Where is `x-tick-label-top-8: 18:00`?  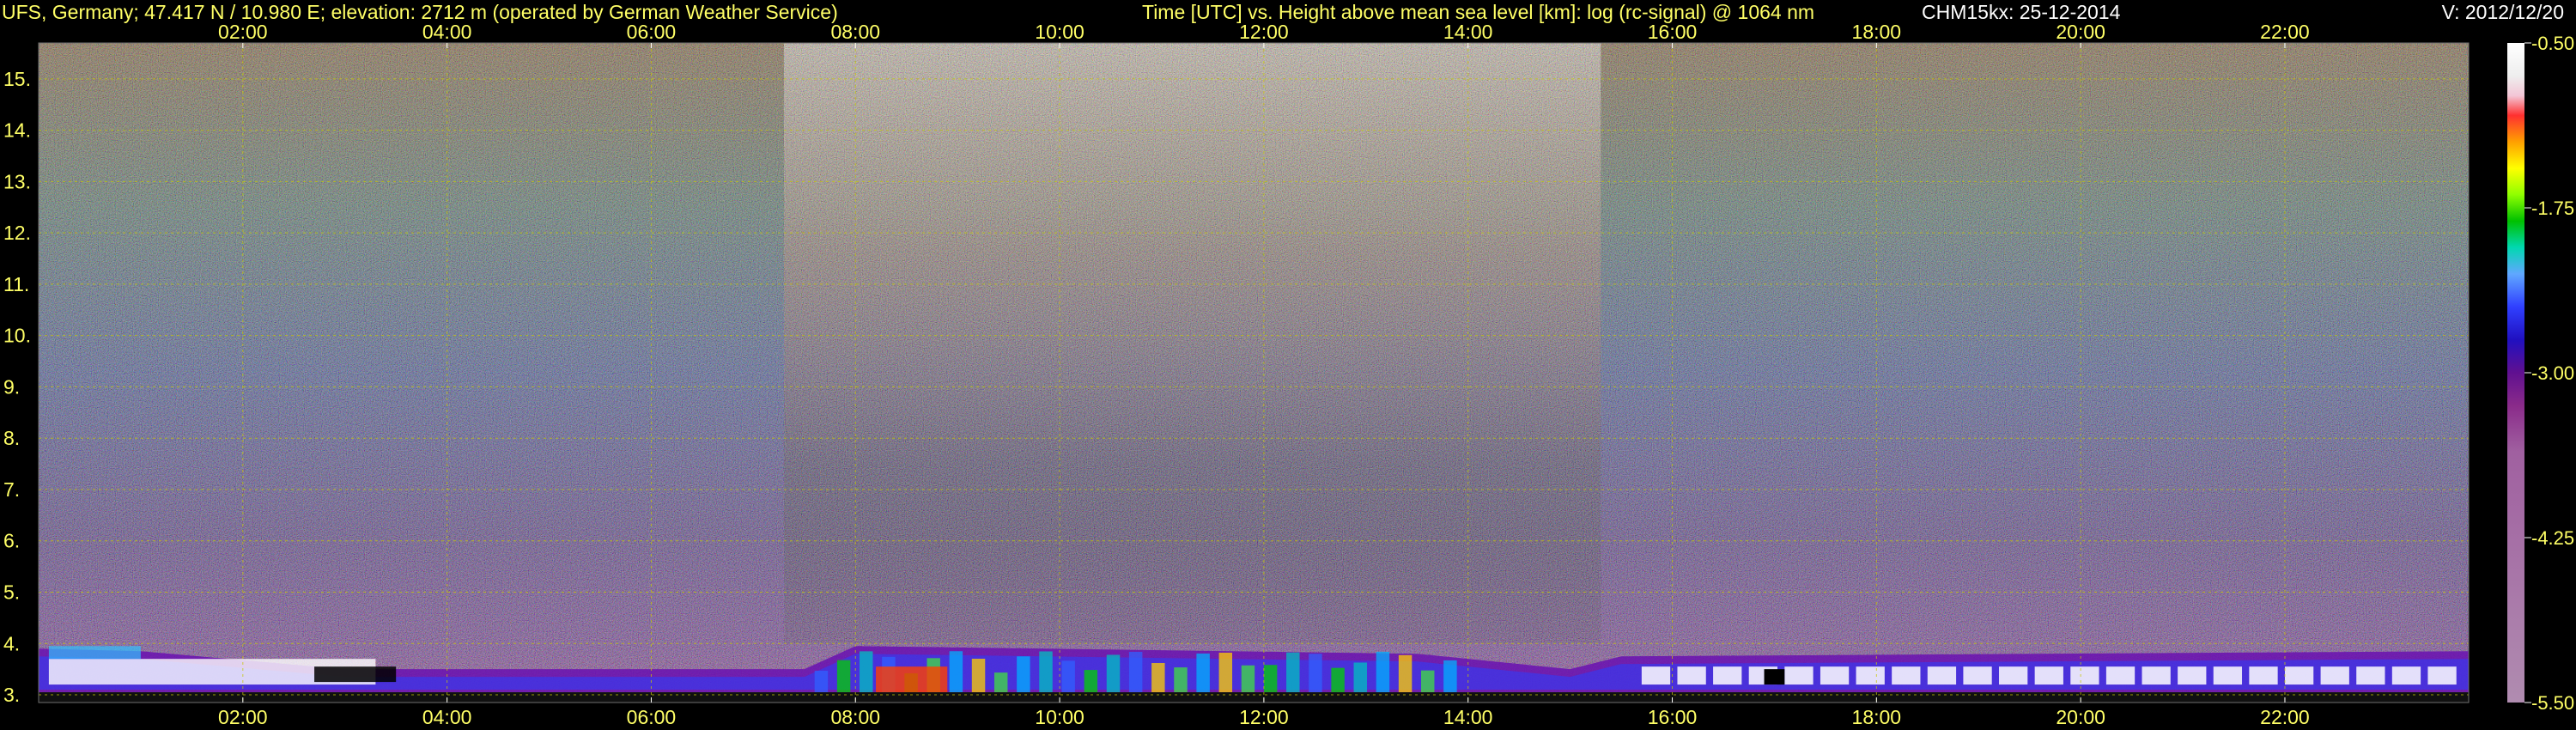
x-tick-label-top-8: 18:00 is located at coordinates (1877, 32).